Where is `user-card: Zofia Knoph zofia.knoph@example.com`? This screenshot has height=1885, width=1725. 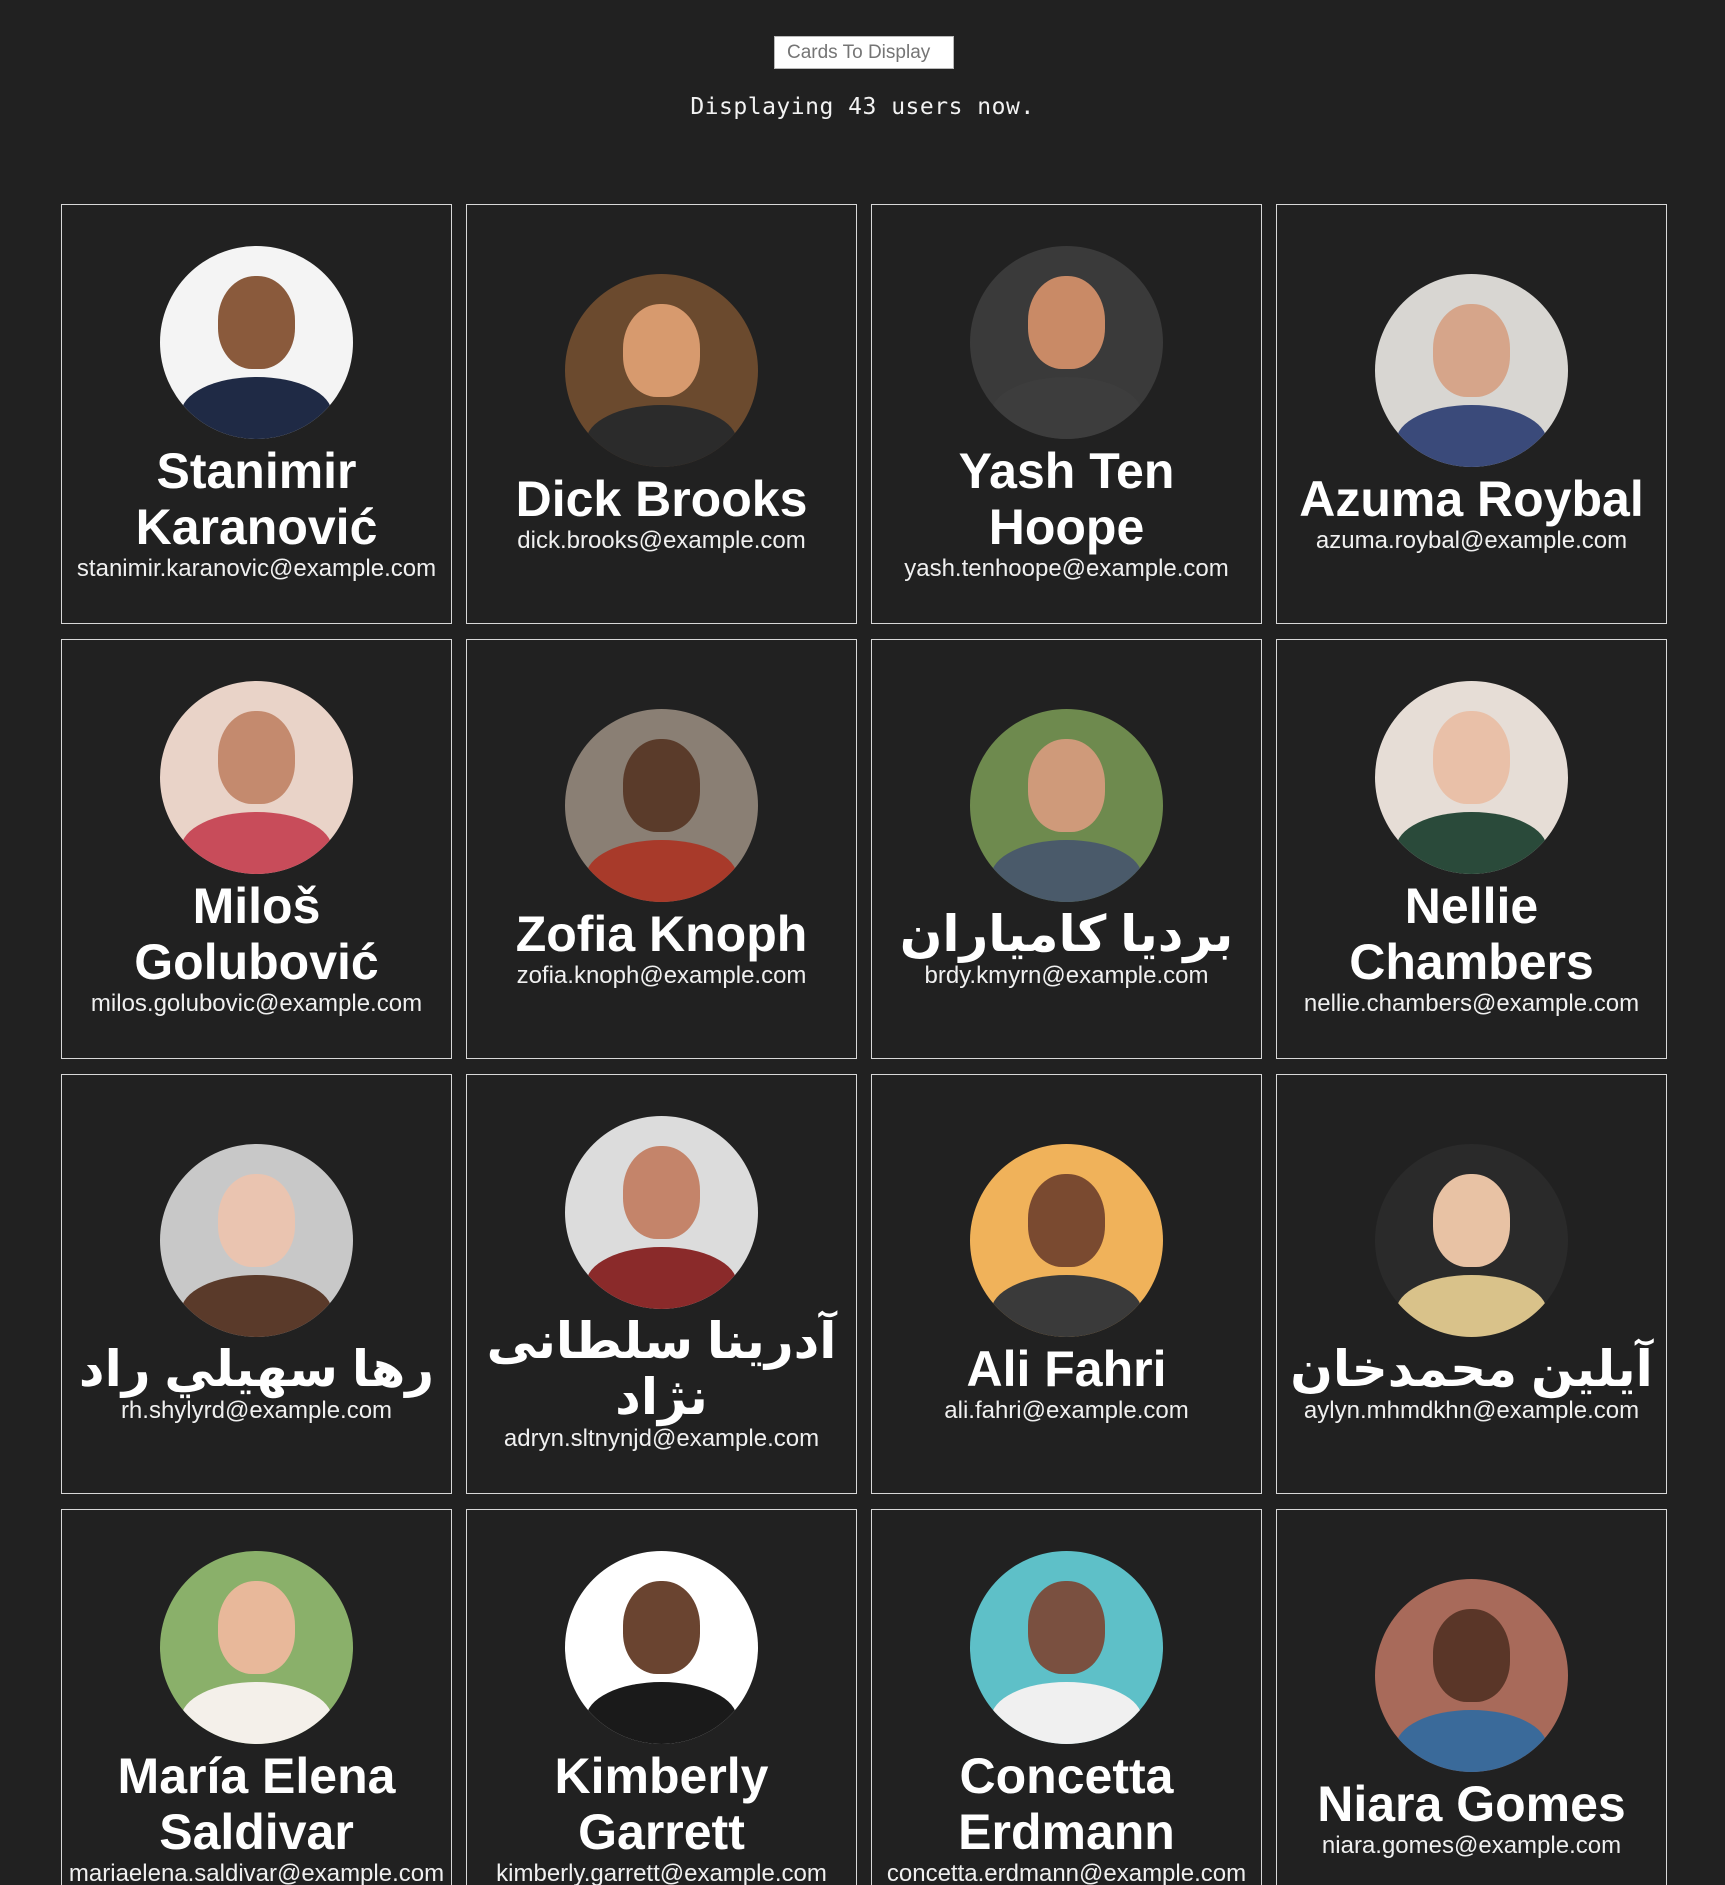
user-card: Zofia Knoph zofia.knoph@example.com is located at coordinates (661, 849).